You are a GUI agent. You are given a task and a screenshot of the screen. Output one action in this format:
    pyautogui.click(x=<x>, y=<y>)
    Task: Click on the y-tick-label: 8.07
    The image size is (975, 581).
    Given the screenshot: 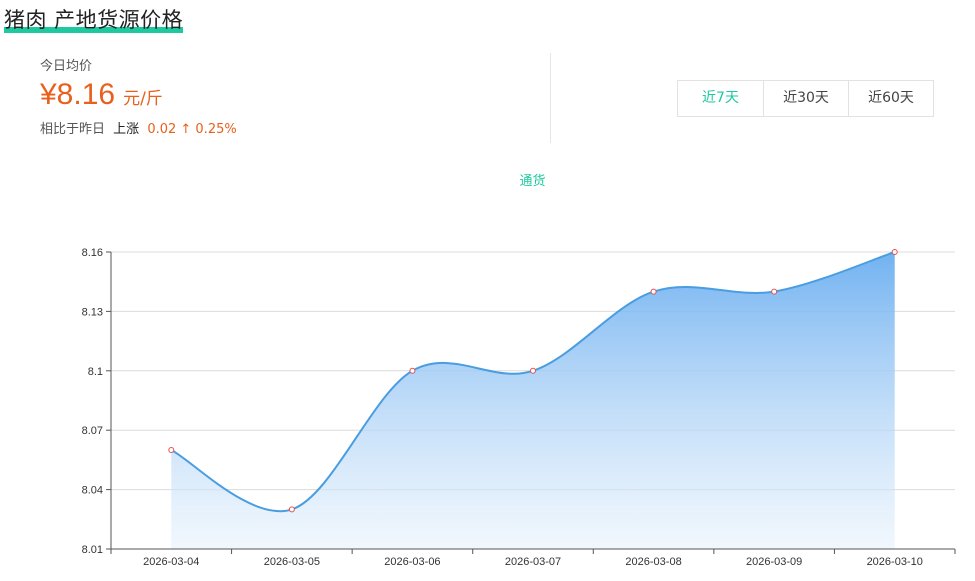 What is the action you would take?
    pyautogui.click(x=92, y=431)
    